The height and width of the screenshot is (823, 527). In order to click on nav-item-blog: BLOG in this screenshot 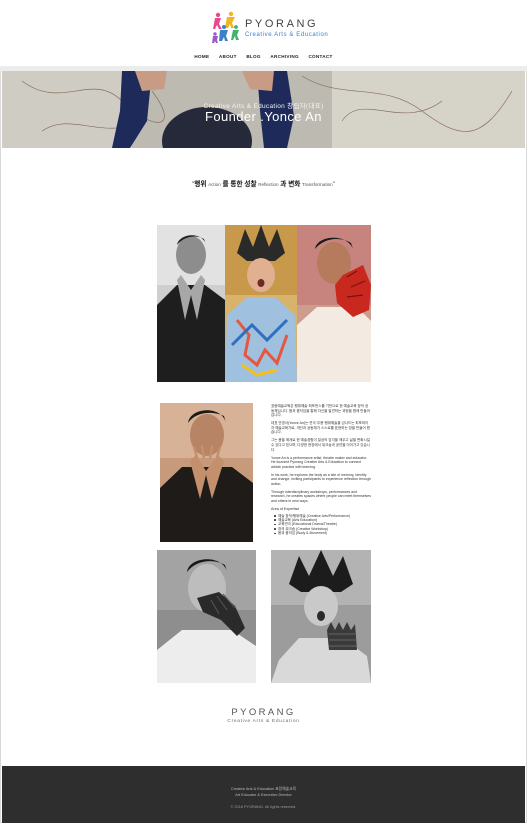, I will do `click(253, 56)`.